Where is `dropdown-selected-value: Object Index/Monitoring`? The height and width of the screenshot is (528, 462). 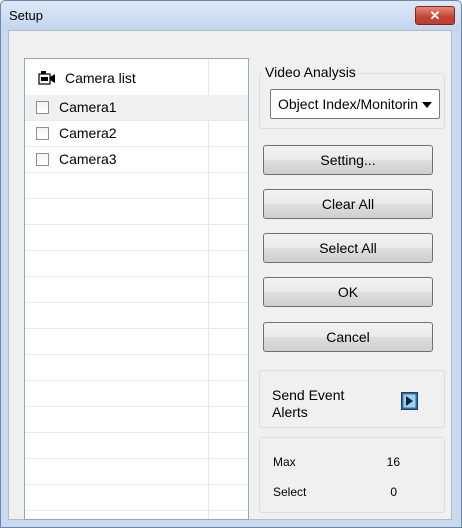 dropdown-selected-value: Object Index/Monitoring is located at coordinates (348, 104).